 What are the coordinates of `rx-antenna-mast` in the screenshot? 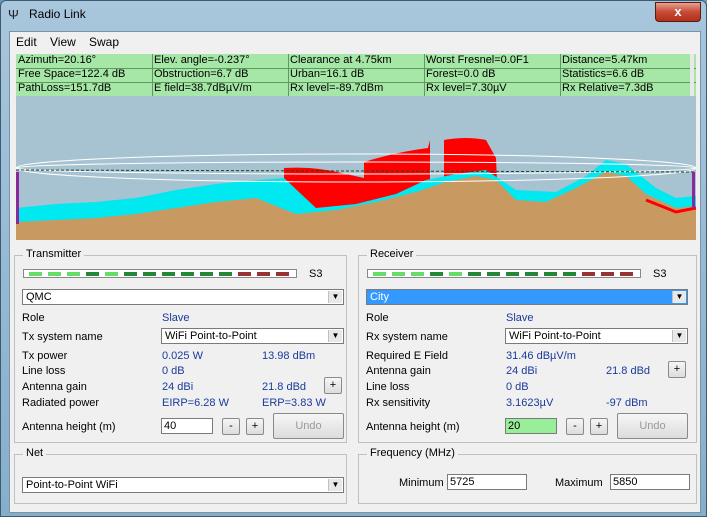 It's located at (693, 190).